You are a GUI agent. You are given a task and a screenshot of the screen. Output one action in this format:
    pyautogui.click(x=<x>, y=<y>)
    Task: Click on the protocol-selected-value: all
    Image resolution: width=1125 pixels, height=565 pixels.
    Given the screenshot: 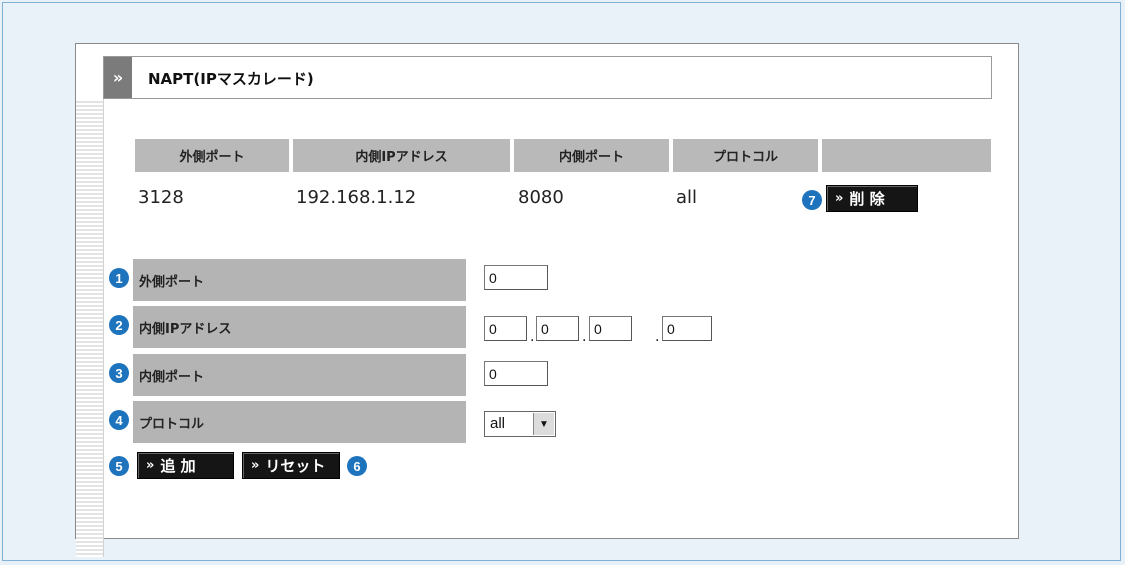 What is the action you would take?
    pyautogui.click(x=498, y=423)
    